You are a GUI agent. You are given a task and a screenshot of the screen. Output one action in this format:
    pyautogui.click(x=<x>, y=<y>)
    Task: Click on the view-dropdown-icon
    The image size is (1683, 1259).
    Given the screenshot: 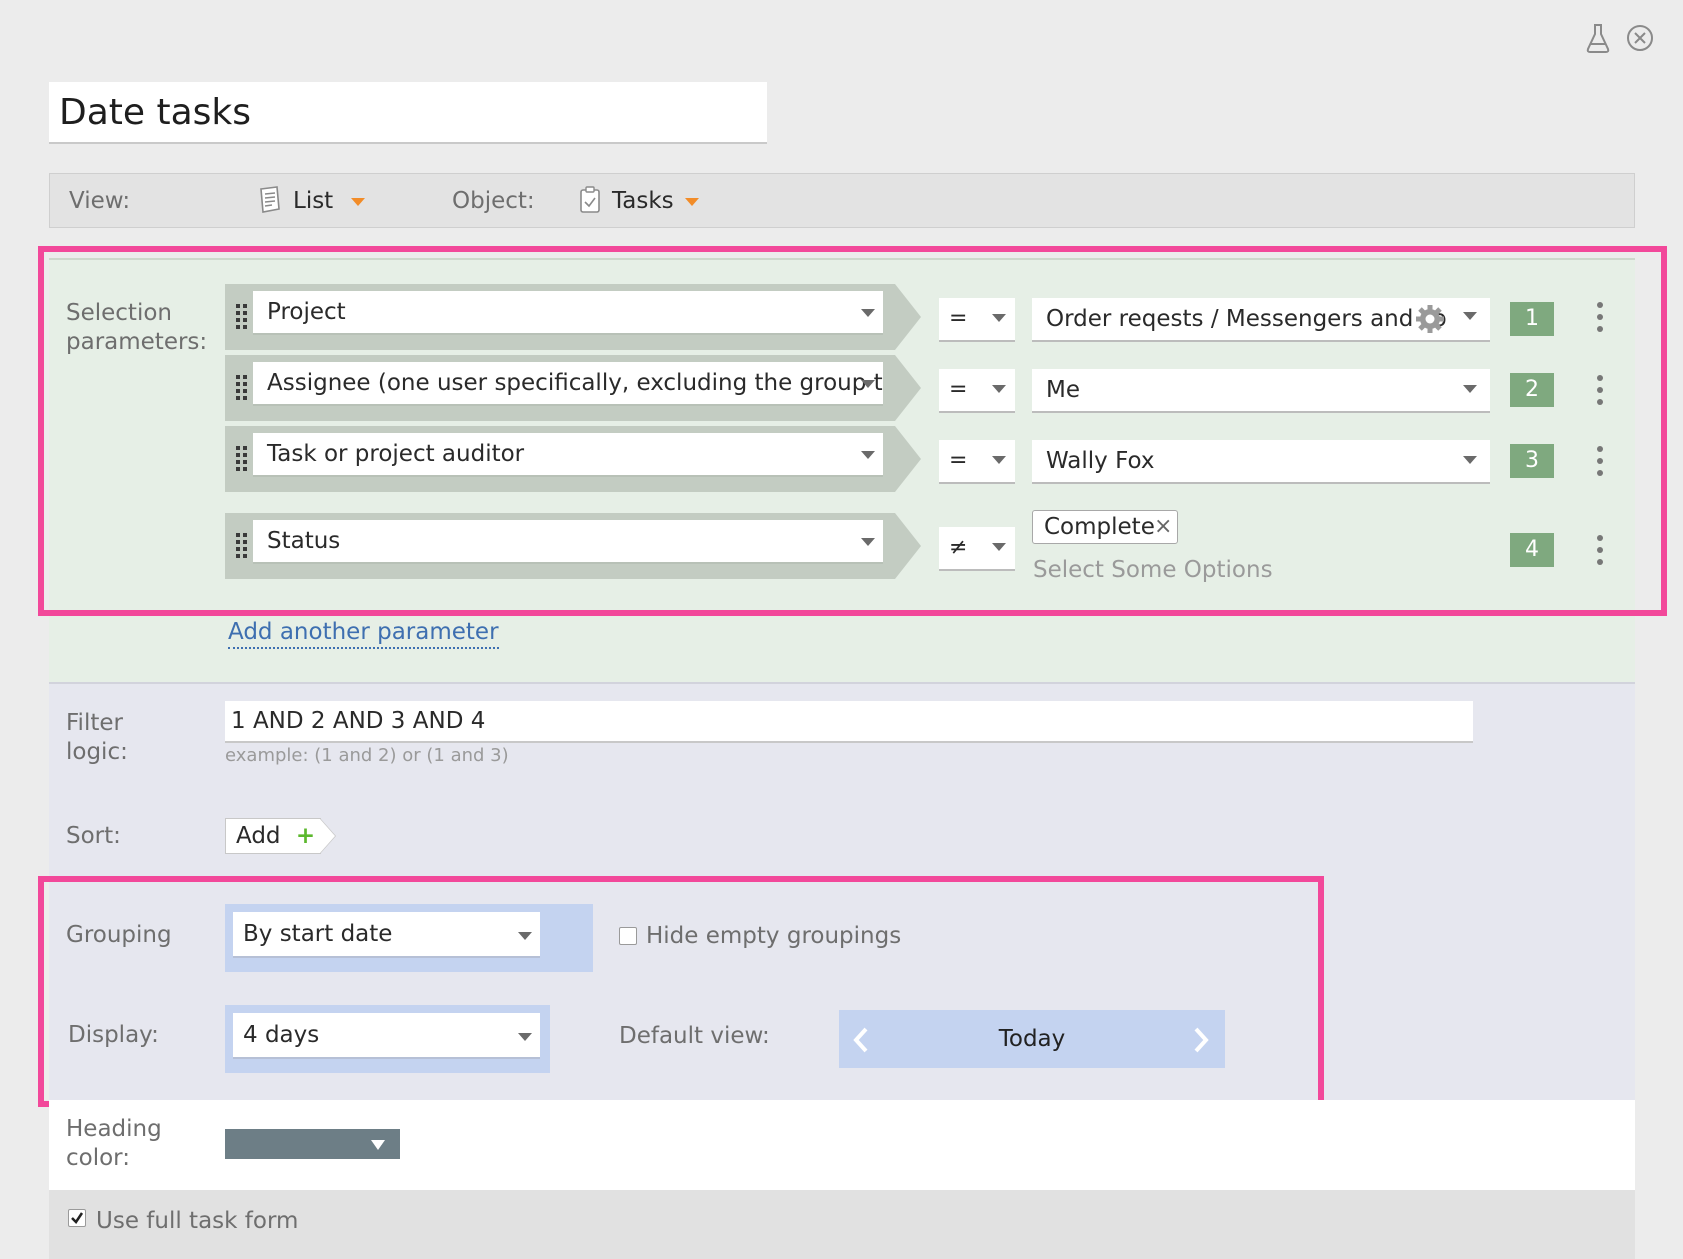 What is the action you would take?
    pyautogui.click(x=358, y=202)
    